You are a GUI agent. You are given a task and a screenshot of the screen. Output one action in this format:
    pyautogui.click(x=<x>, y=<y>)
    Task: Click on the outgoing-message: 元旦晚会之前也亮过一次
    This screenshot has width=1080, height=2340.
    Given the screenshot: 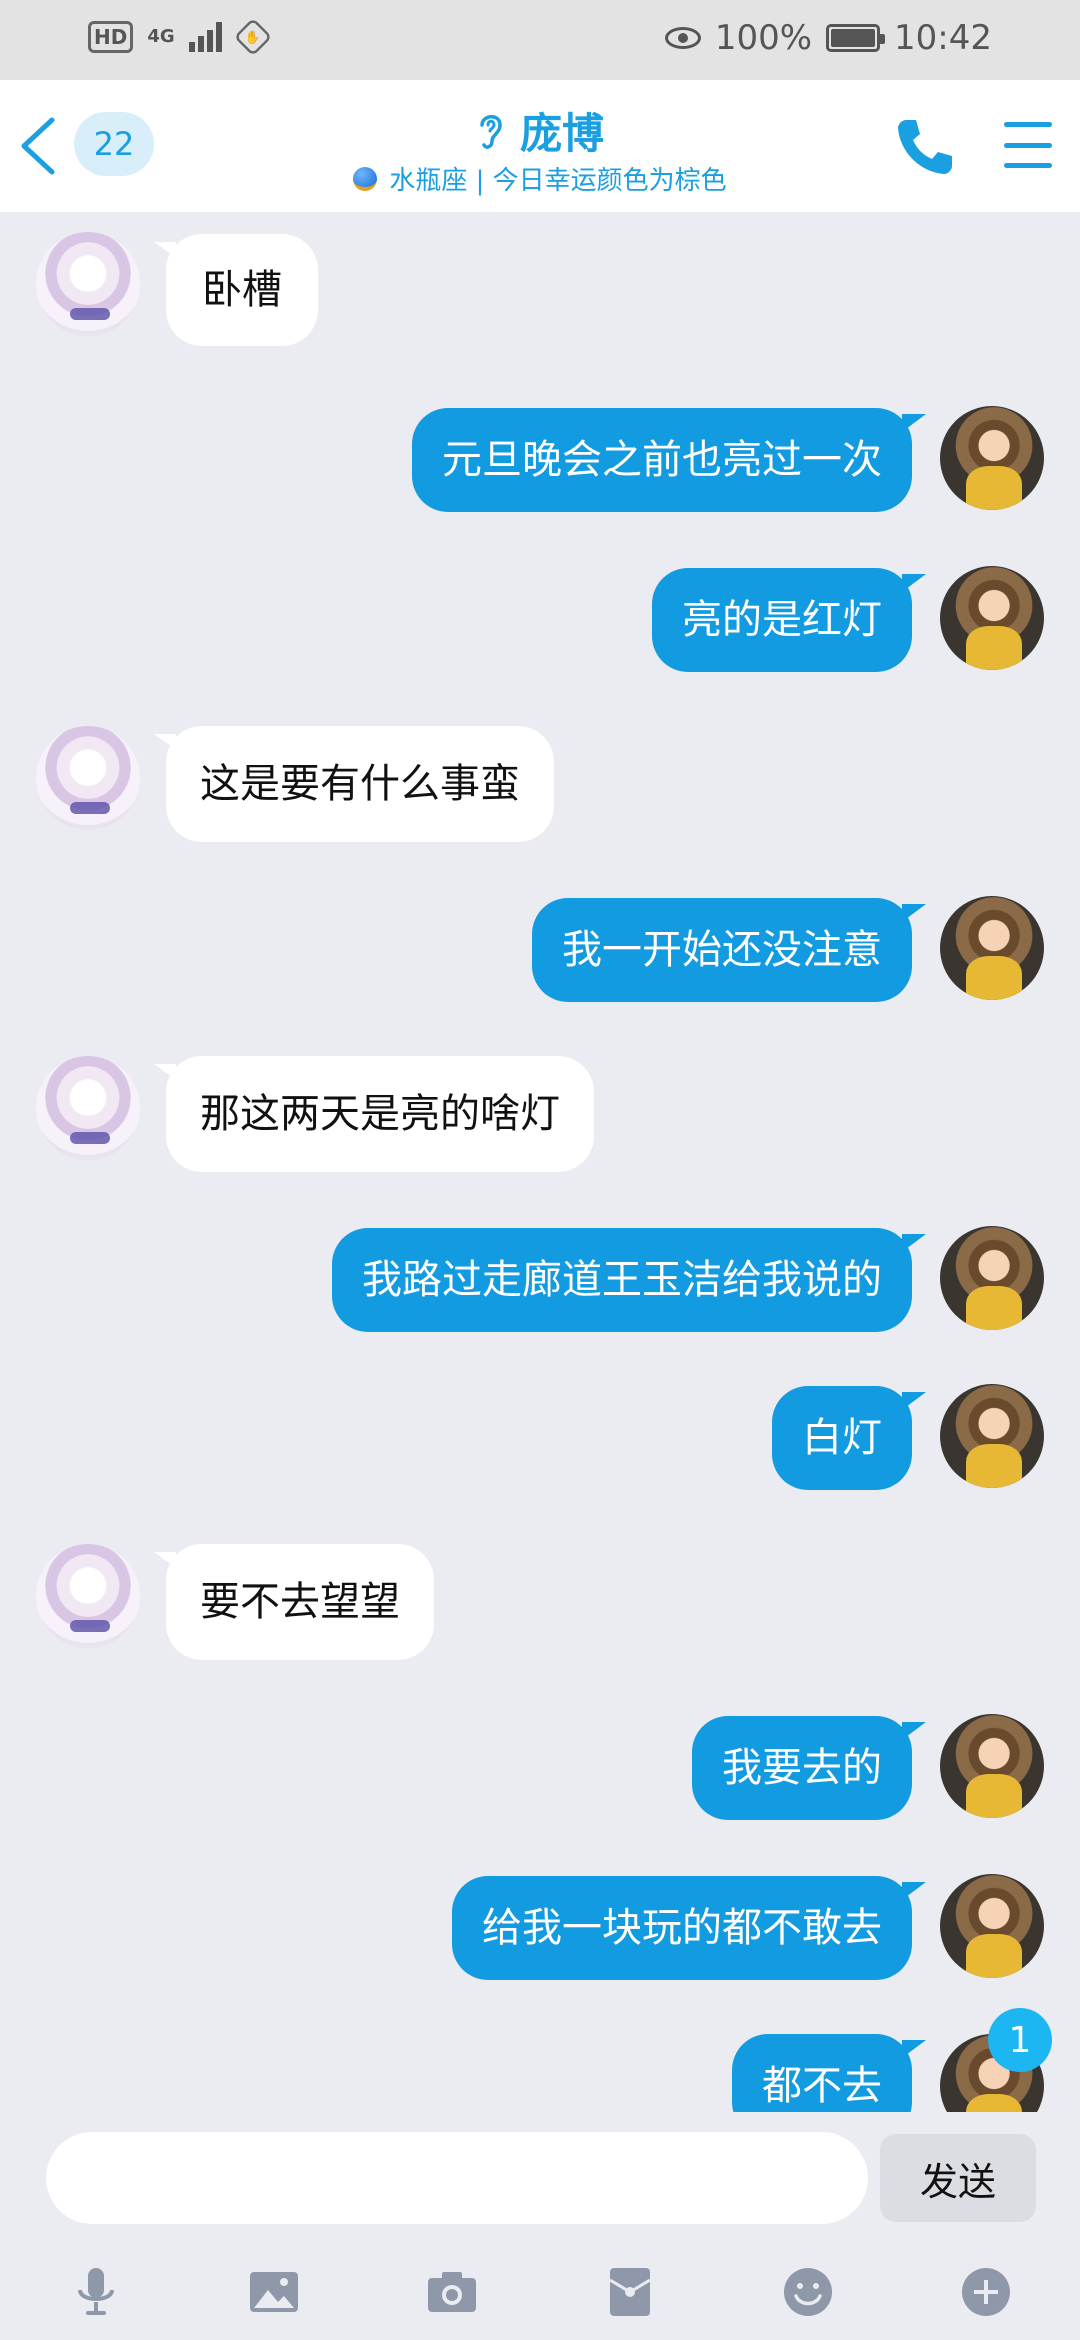 What is the action you would take?
    pyautogui.click(x=669, y=460)
    